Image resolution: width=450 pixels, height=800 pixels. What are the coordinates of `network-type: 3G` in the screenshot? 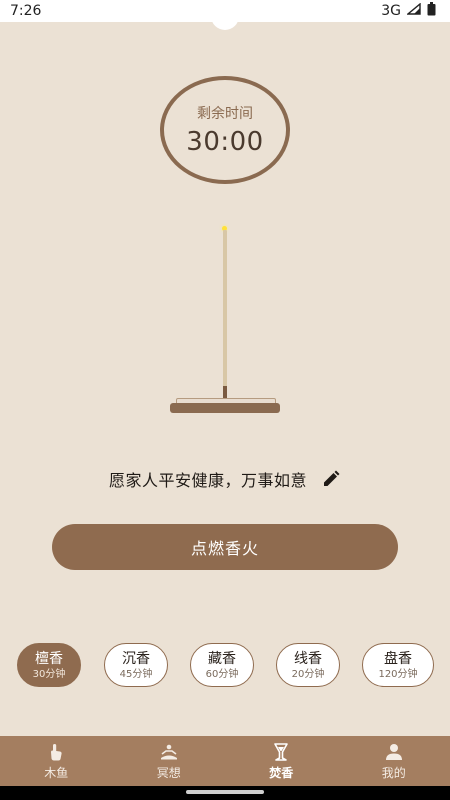 It's located at (391, 11).